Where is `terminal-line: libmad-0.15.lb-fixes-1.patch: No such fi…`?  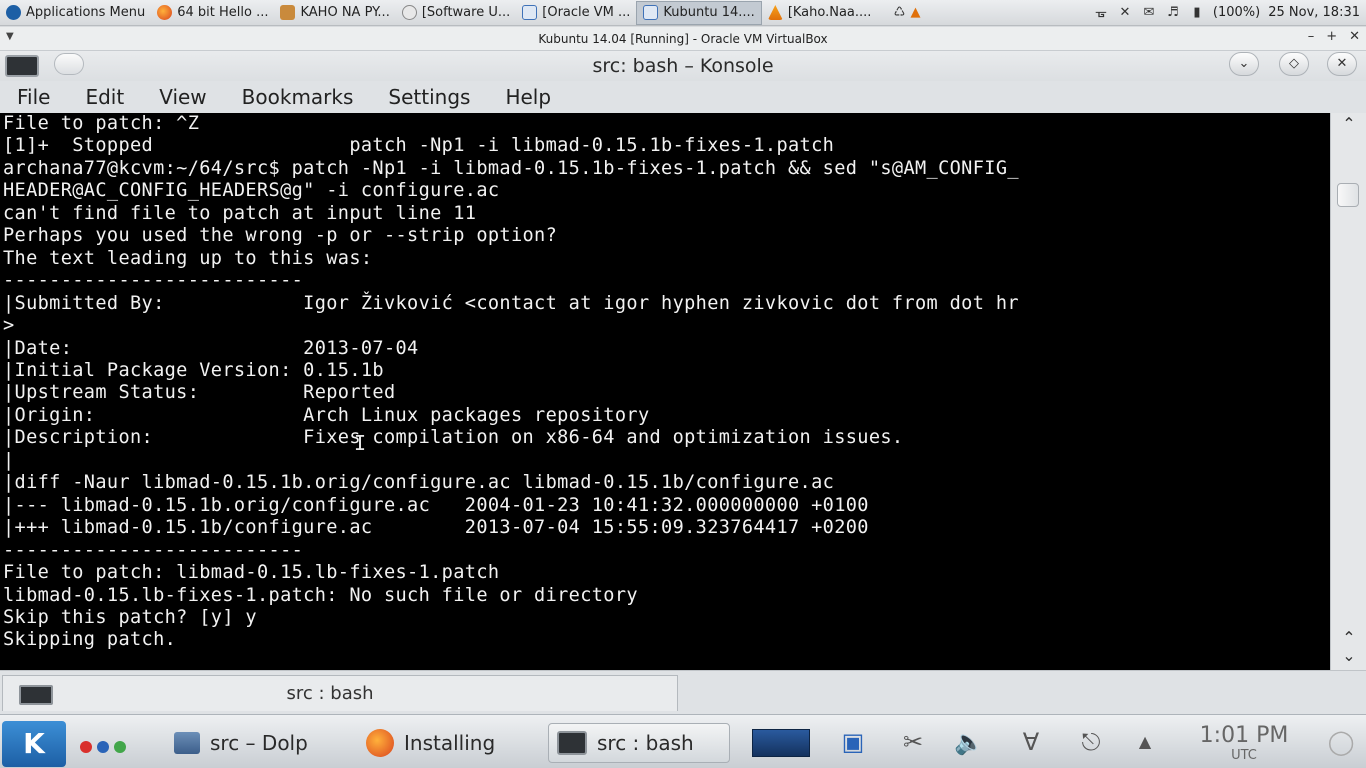 terminal-line: libmad-0.15.lb-fixes-1.patch: No such fi… is located at coordinates (320, 595).